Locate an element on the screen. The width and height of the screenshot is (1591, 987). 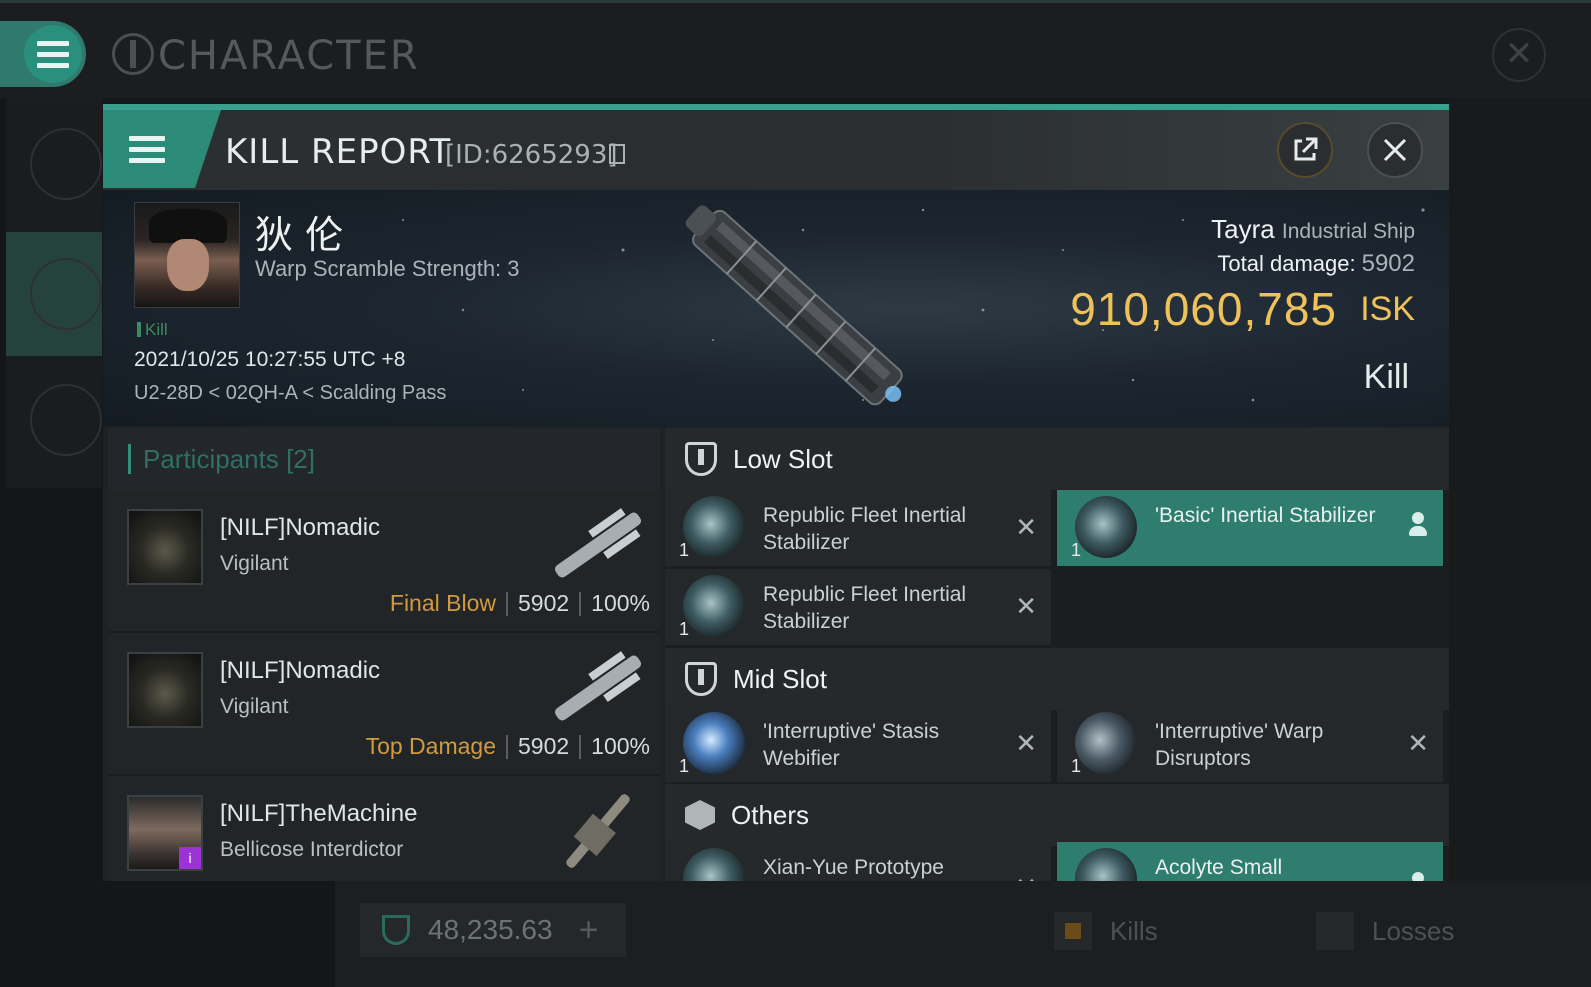
ship-name: Tayra Industrial Ship is located at coordinates (1313, 229).